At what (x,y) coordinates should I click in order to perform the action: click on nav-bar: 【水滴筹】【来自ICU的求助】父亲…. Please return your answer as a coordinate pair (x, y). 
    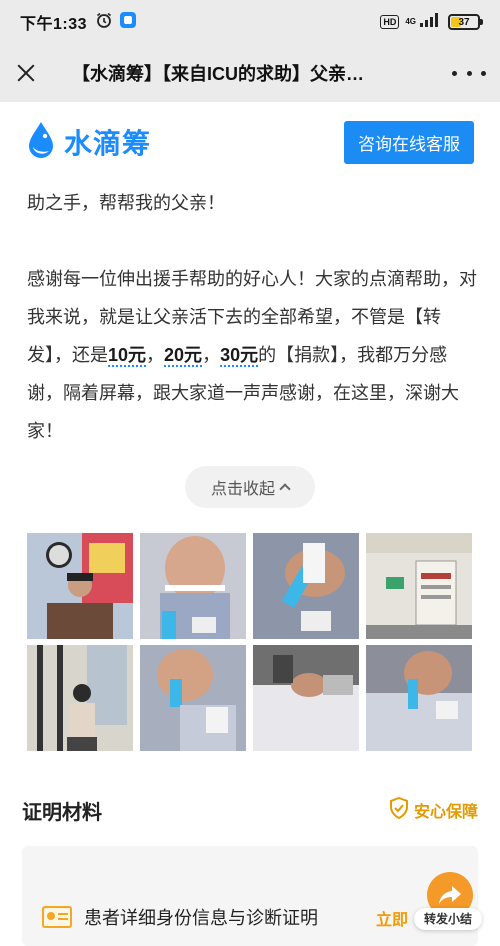
    Looking at the image, I should click on (250, 73).